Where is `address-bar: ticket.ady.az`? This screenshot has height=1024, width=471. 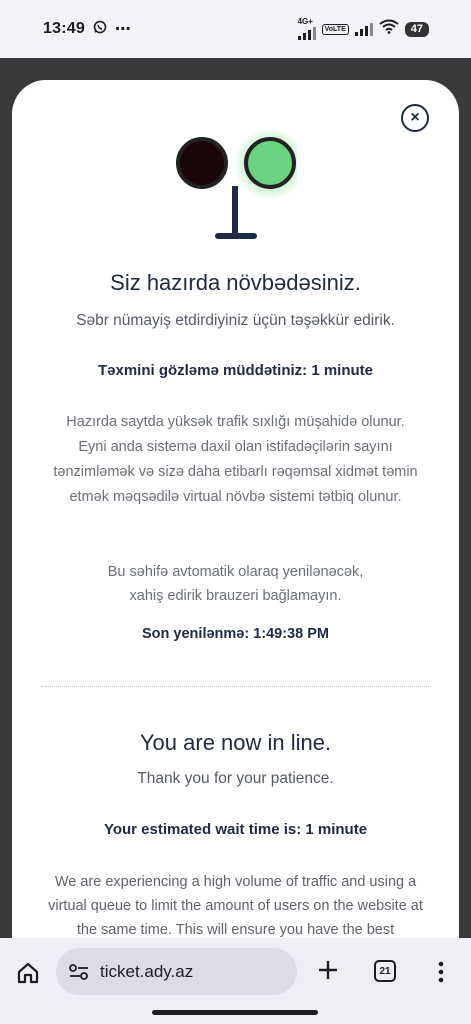
address-bar: ticket.ady.az is located at coordinates (176, 971).